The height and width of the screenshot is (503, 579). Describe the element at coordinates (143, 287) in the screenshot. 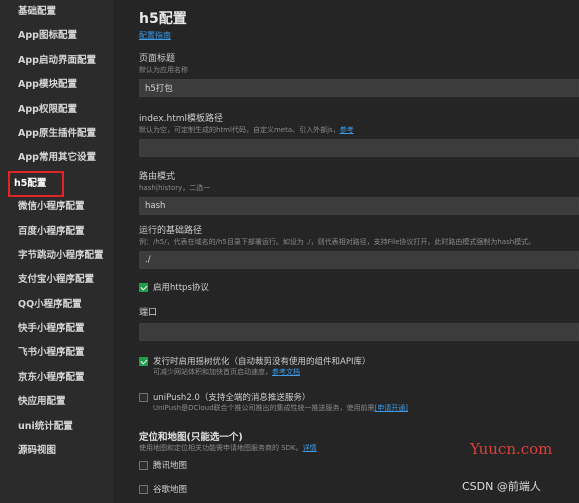

I see `https-checkbox` at that location.